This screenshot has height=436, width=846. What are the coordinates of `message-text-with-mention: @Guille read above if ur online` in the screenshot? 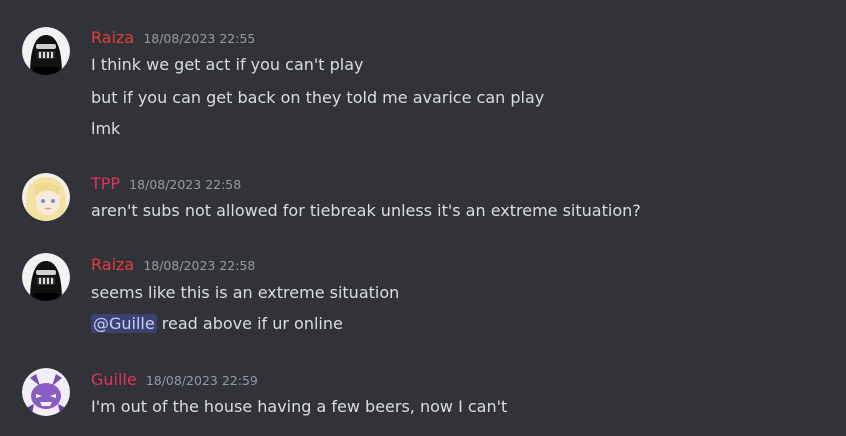 It's located at (217, 324).